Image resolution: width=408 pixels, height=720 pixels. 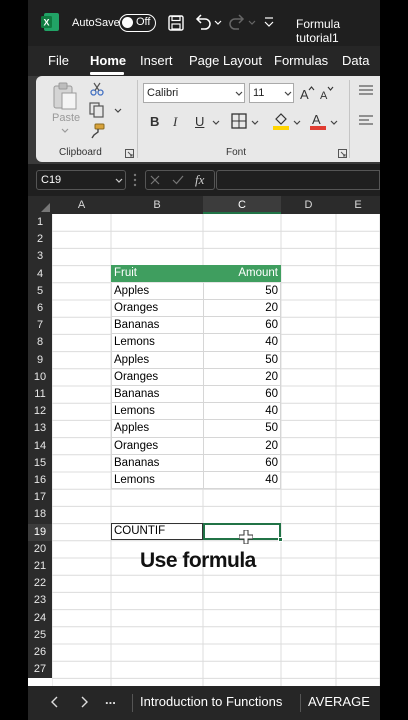 I want to click on row-header: 6, so click(x=40, y=309).